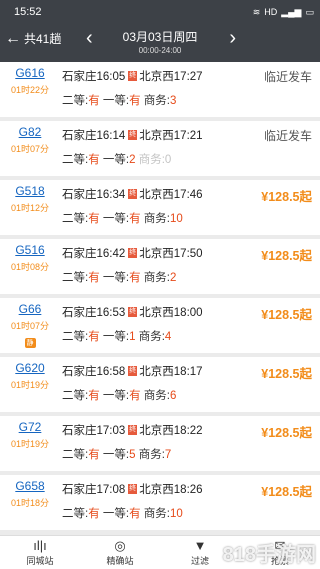 The image size is (320, 569). What do you see at coordinates (119, 277) in the screenshot?
I see `seat-availability: 二等:有 一等:有 商务:2` at bounding box center [119, 277].